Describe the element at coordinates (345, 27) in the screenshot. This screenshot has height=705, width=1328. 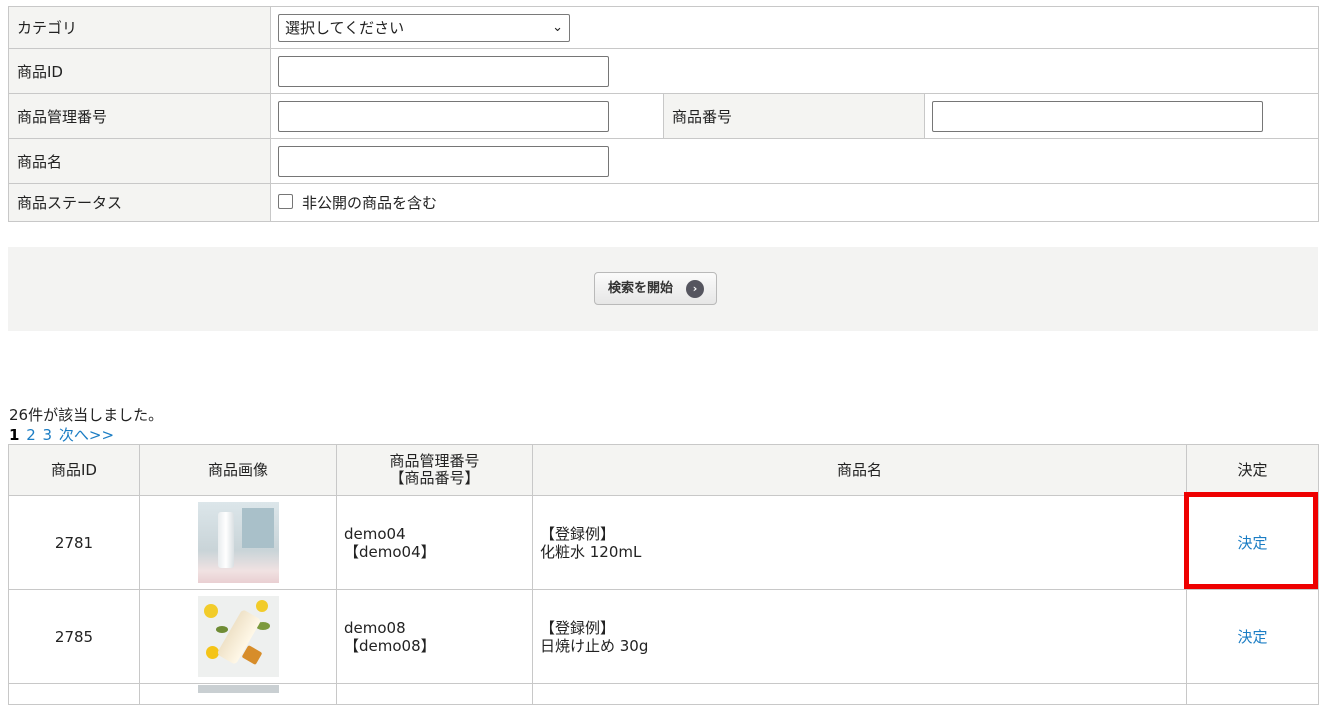
I see `category-selected-value: 選択してください` at that location.